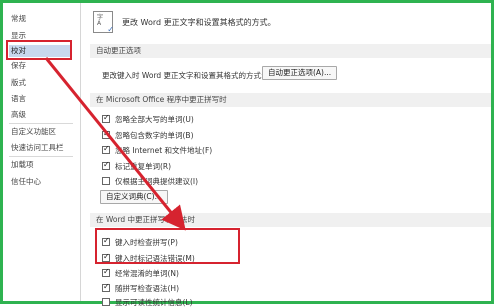 The image size is (494, 308). I want to click on option-label: 随拼写检查语法(H), so click(147, 288).